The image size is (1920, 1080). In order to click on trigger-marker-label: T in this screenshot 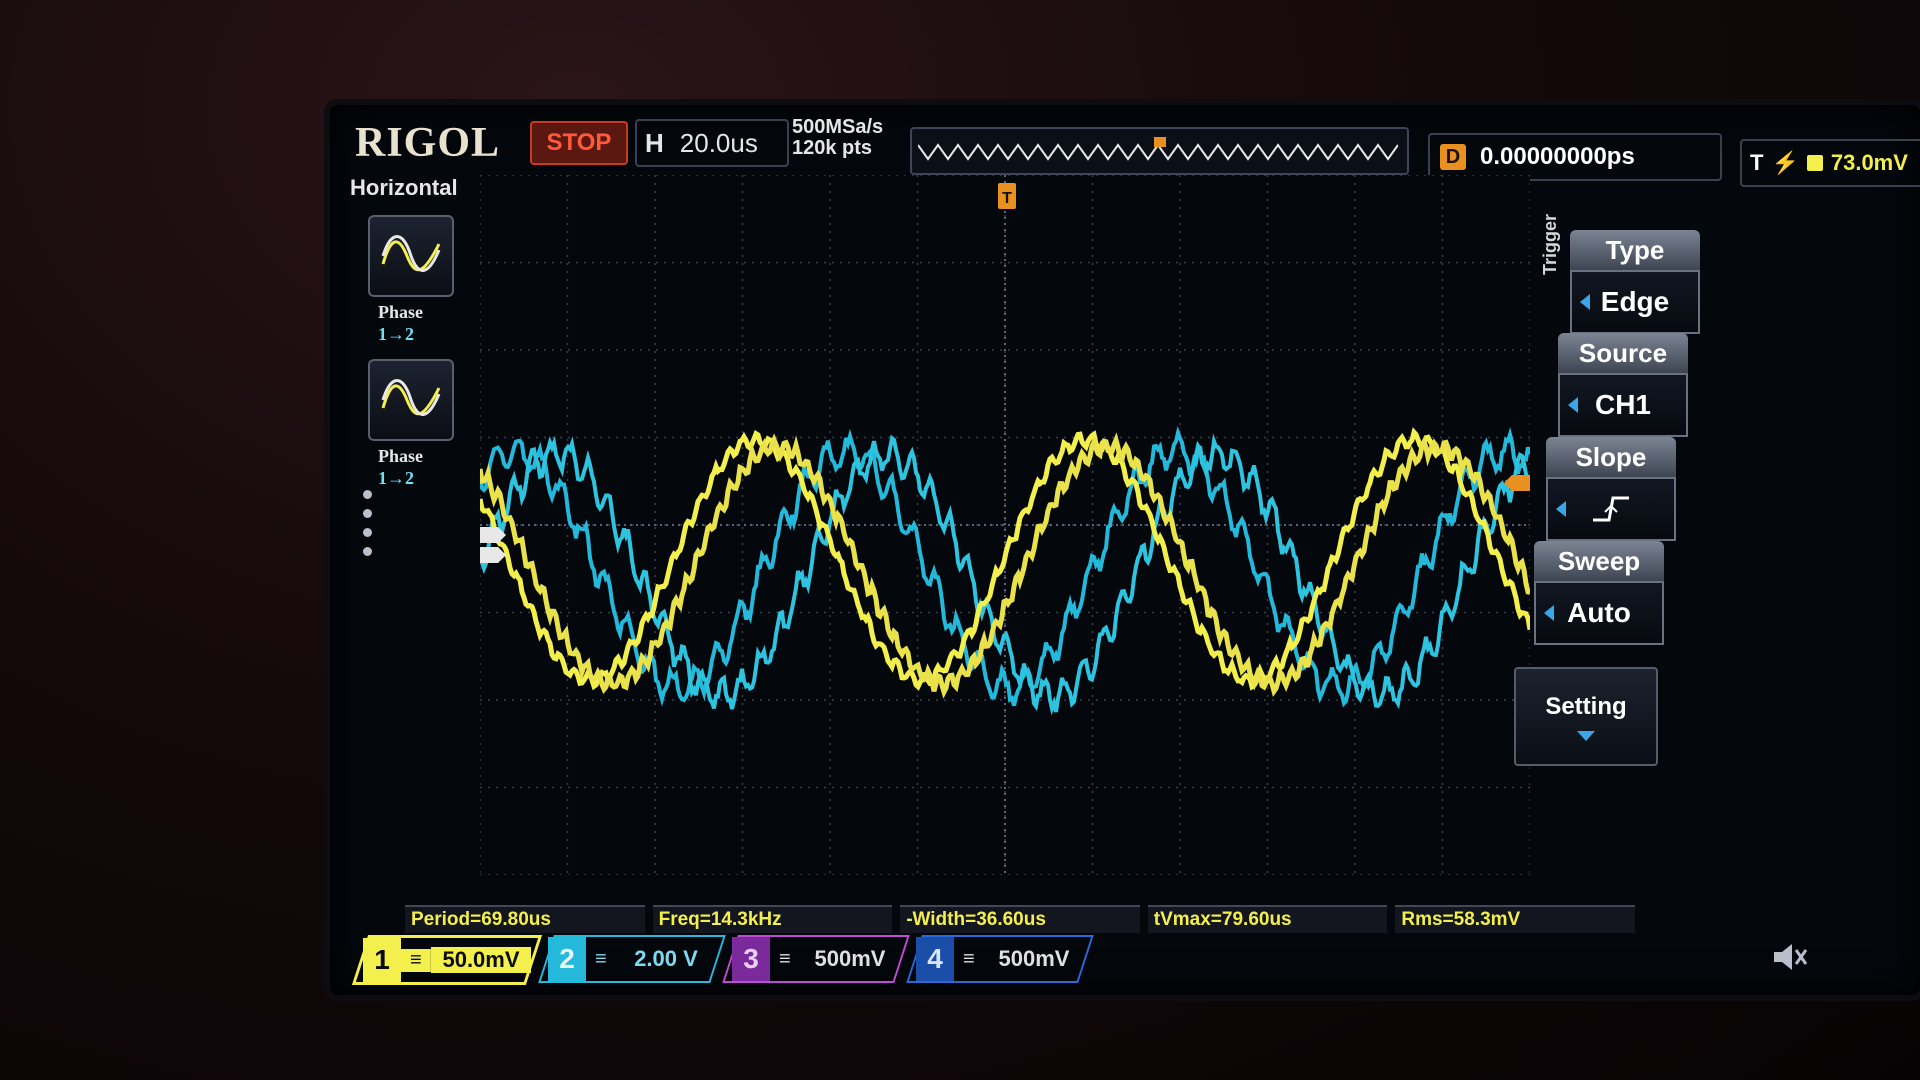, I will do `click(1007, 198)`.